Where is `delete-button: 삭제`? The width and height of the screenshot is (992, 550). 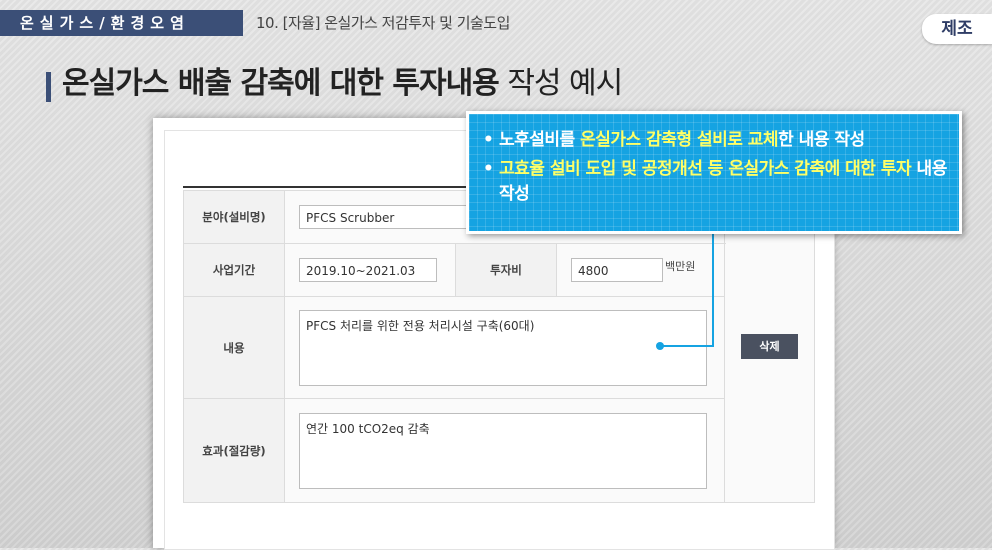 delete-button: 삭제 is located at coordinates (769, 346).